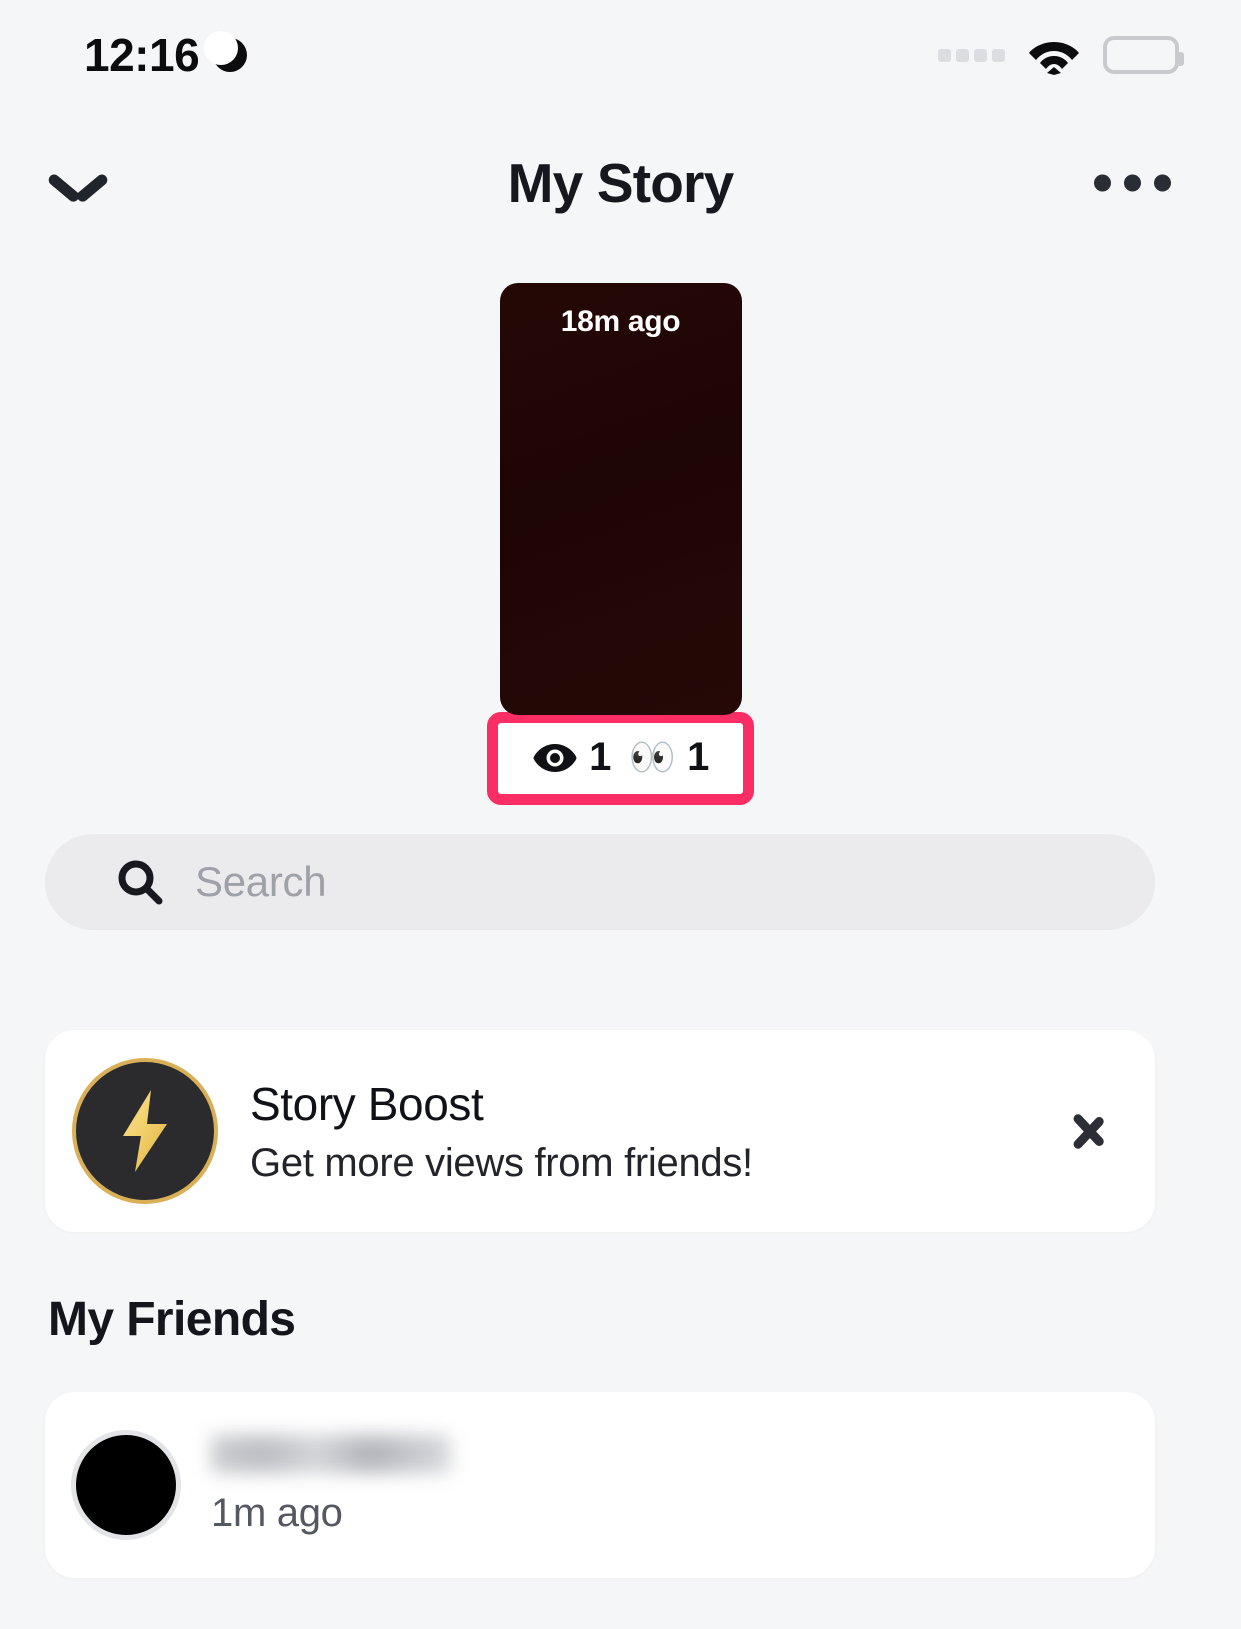 This screenshot has height=1629, width=1241. What do you see at coordinates (126, 1485) in the screenshot?
I see `avatar` at bounding box center [126, 1485].